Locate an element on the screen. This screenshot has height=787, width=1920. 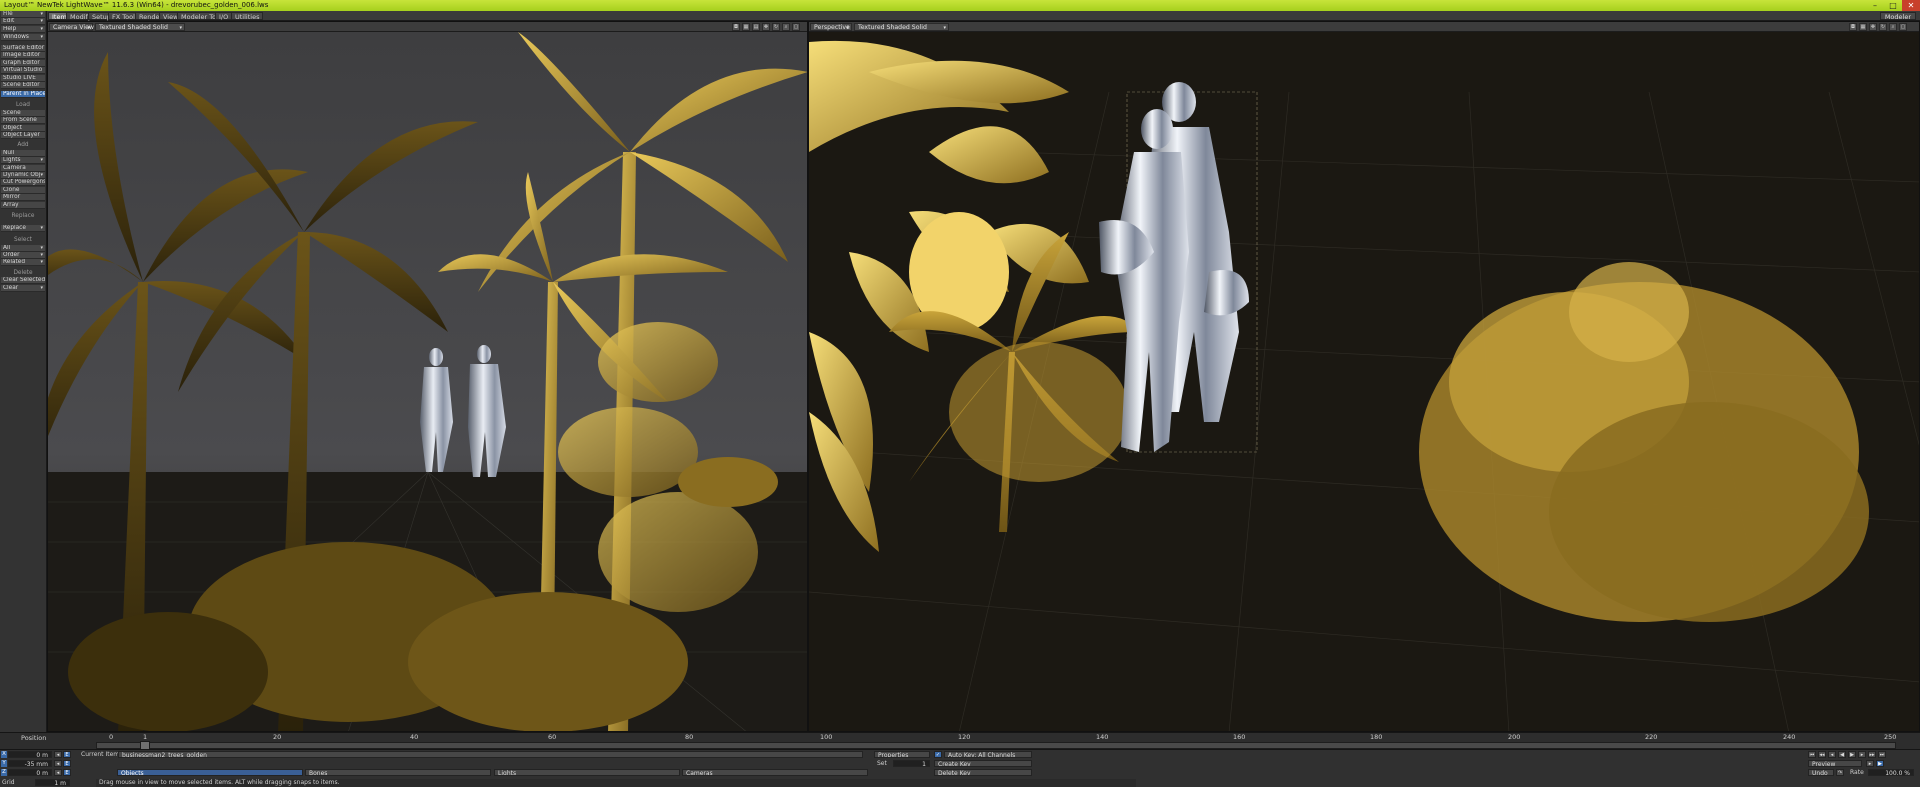
auto-key-dropdown: Auto Key: All Channels is located at coordinates (988, 754).